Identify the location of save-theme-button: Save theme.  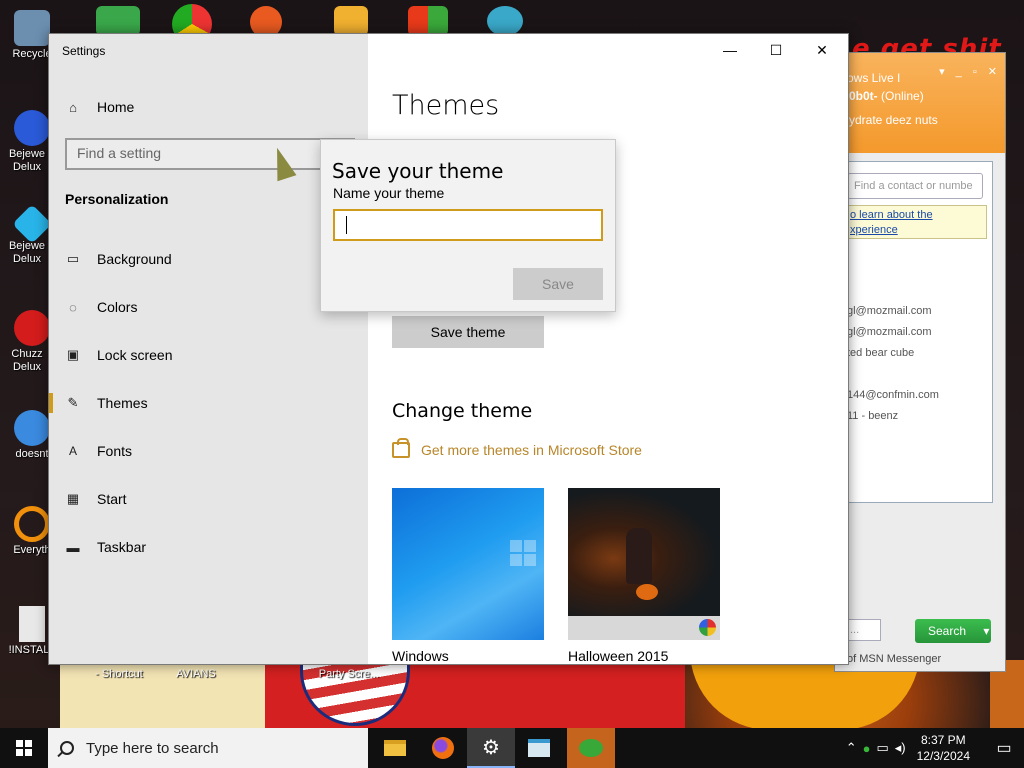
(468, 332).